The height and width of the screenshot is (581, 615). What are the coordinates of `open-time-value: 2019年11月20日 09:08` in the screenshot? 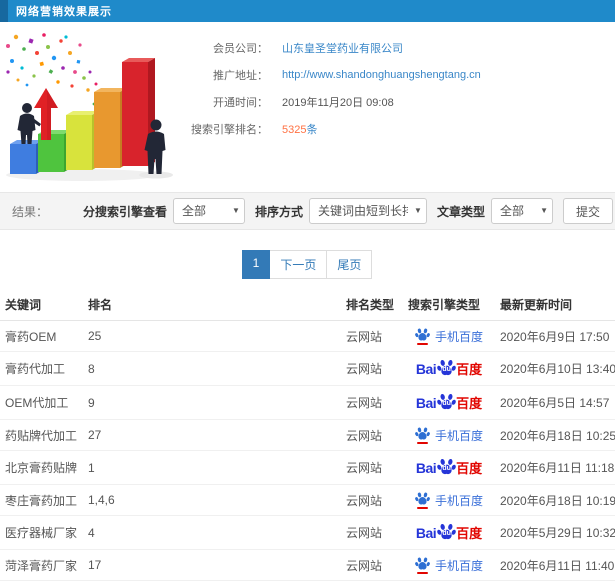 It's located at (338, 102).